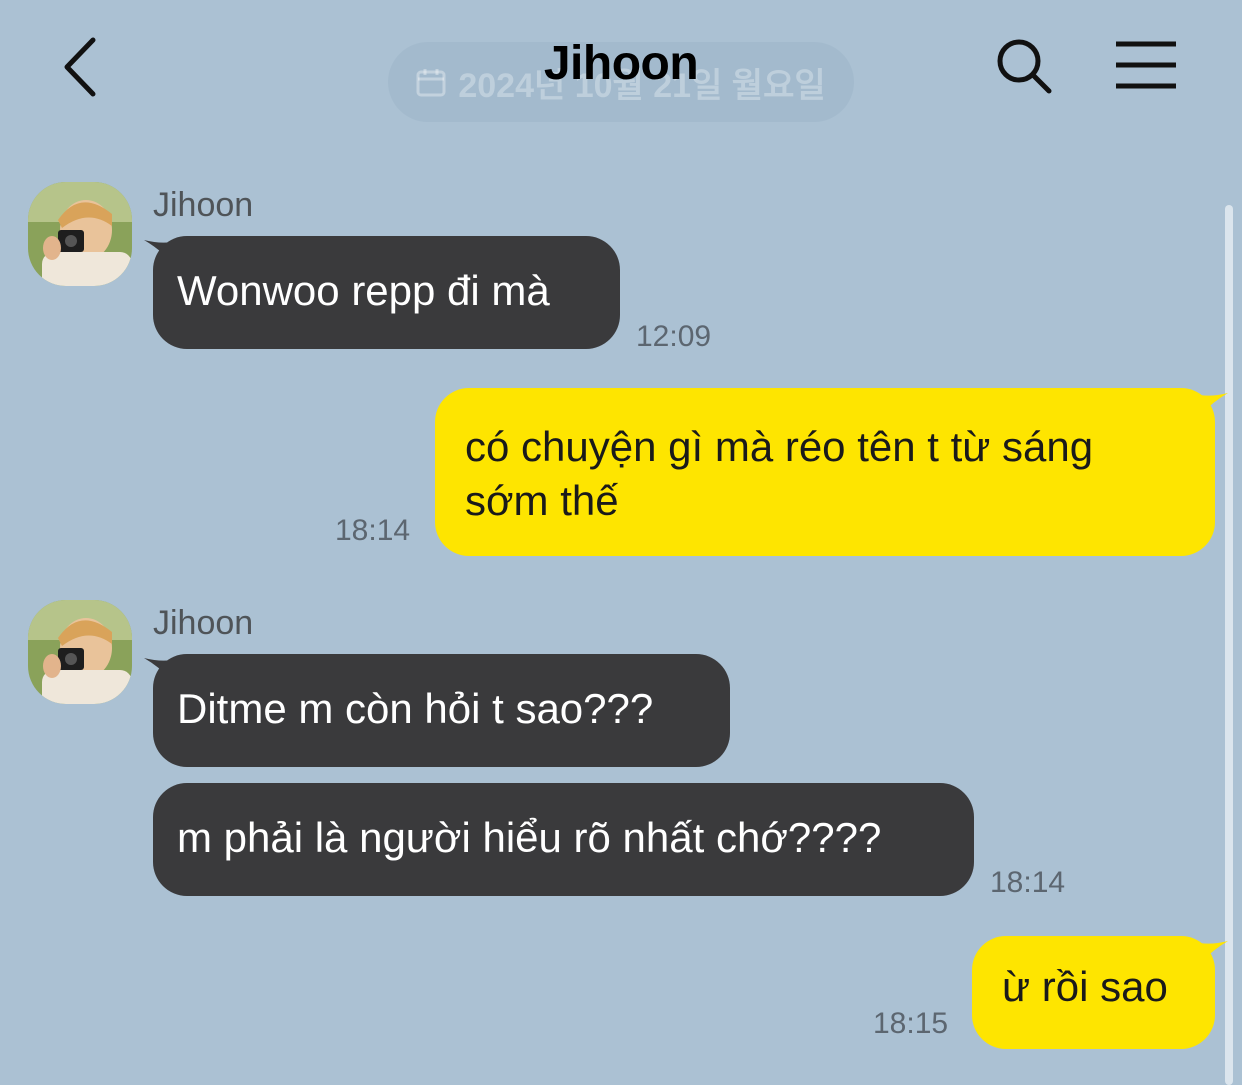 This screenshot has height=1085, width=1242. What do you see at coordinates (674, 336) in the screenshot?
I see `message-time: 12:09` at bounding box center [674, 336].